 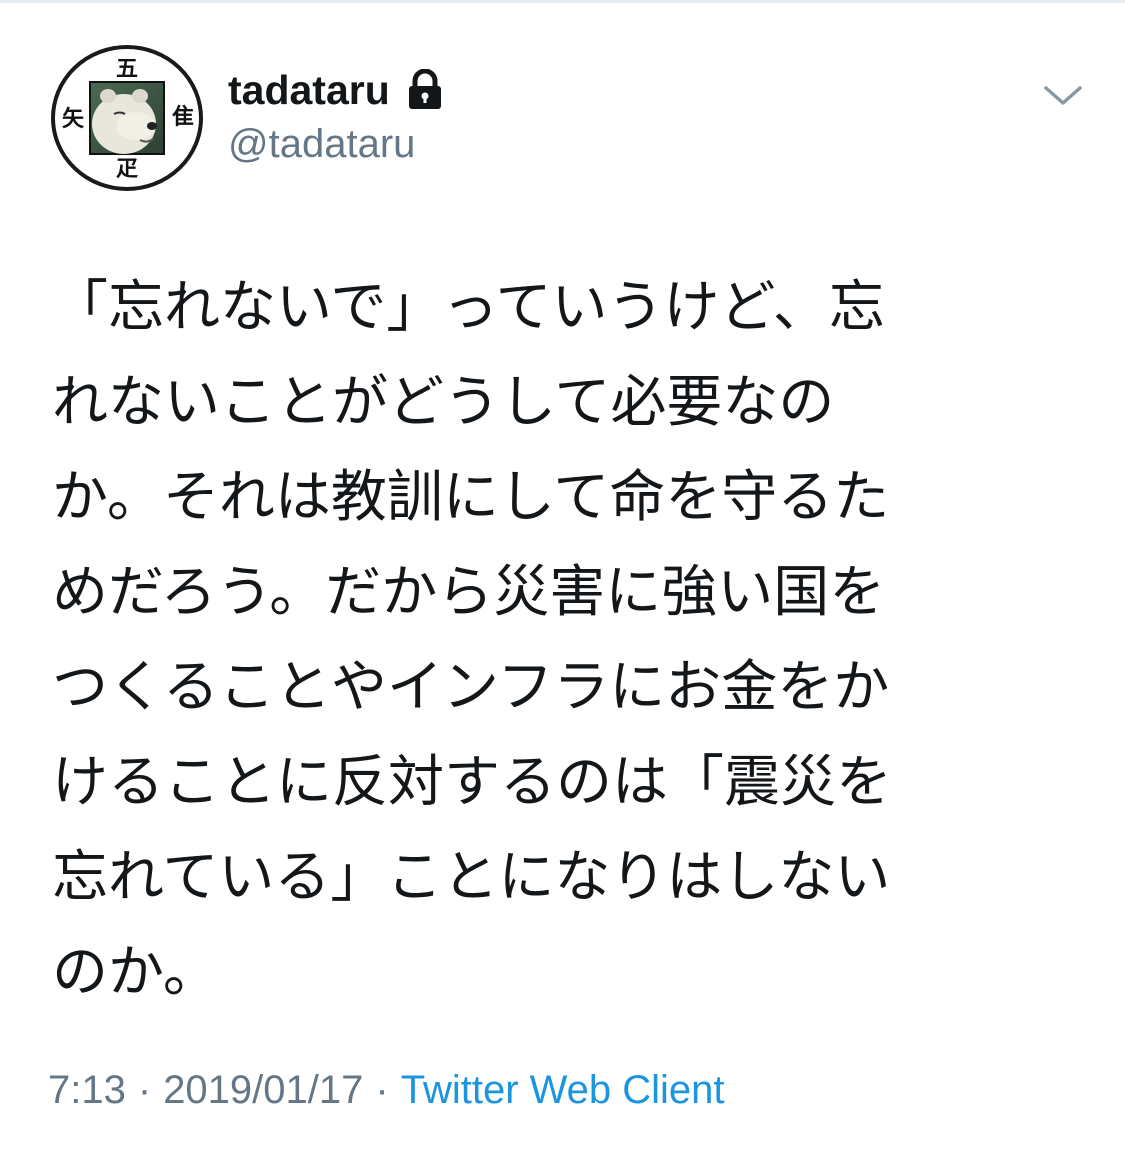 What do you see at coordinates (472, 782) in the screenshot?
I see `tweet-line: けることに反対するのは「震災を` at bounding box center [472, 782].